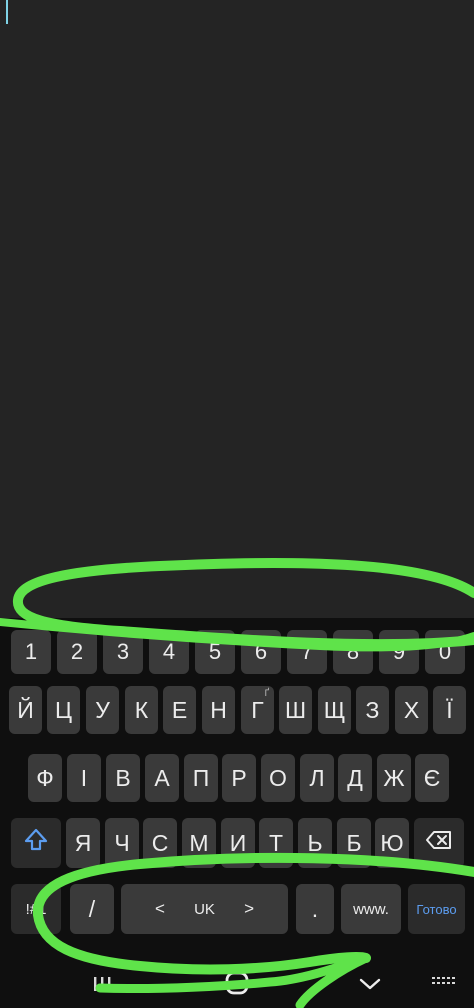 This screenshot has width=474, height=1008. What do you see at coordinates (25, 710) in the screenshot?
I see `key-letter: Й` at bounding box center [25, 710].